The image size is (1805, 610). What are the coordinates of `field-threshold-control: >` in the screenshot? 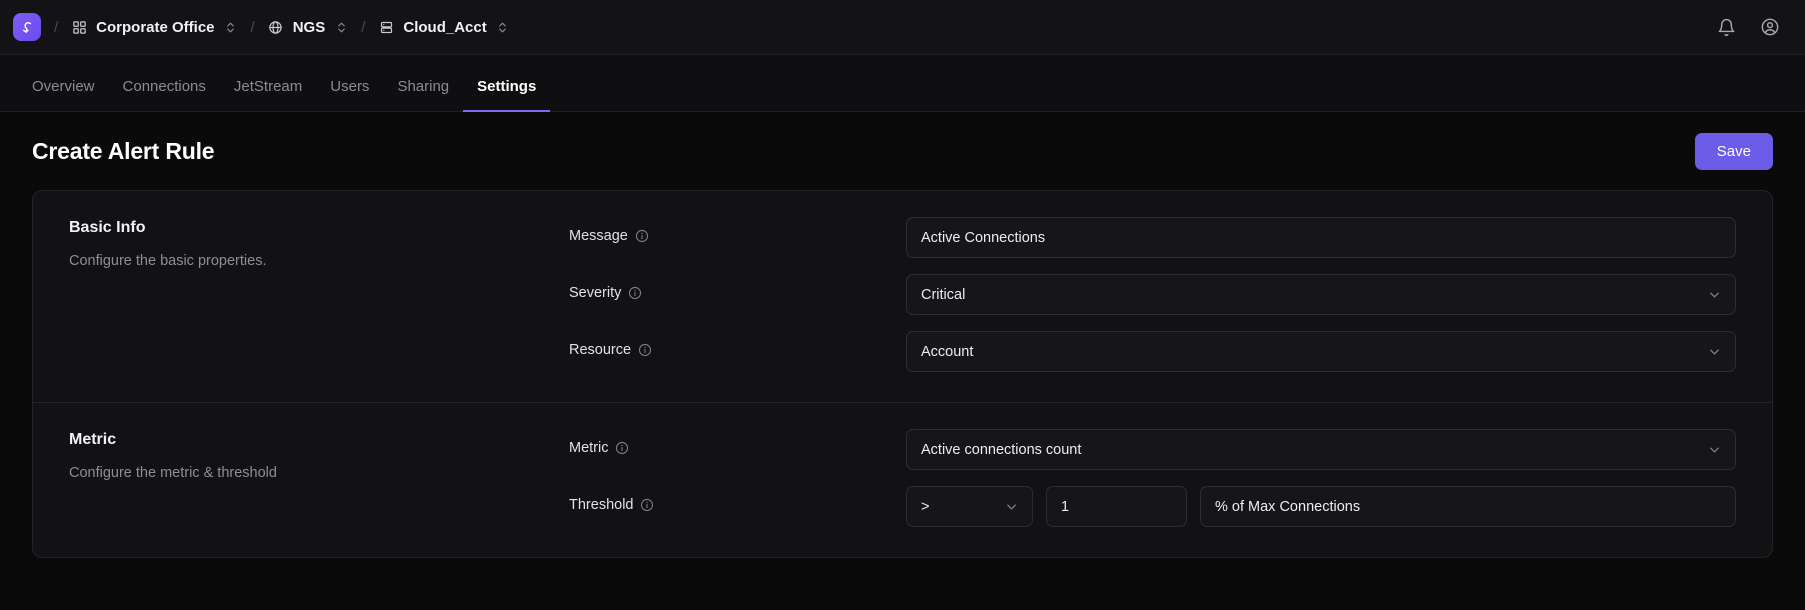 It's located at (1321, 506).